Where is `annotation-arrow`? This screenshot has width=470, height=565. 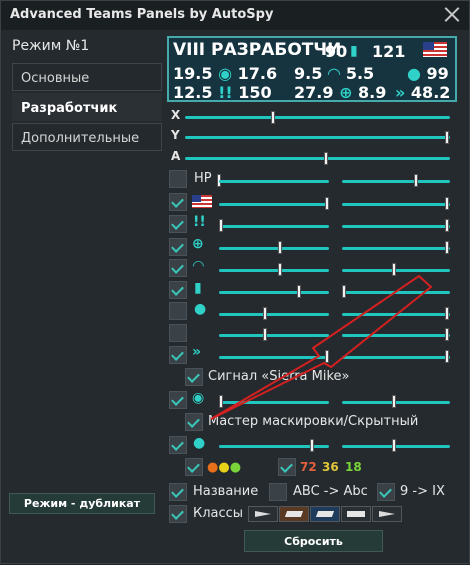
annotation-arrow is located at coordinates (321, 347).